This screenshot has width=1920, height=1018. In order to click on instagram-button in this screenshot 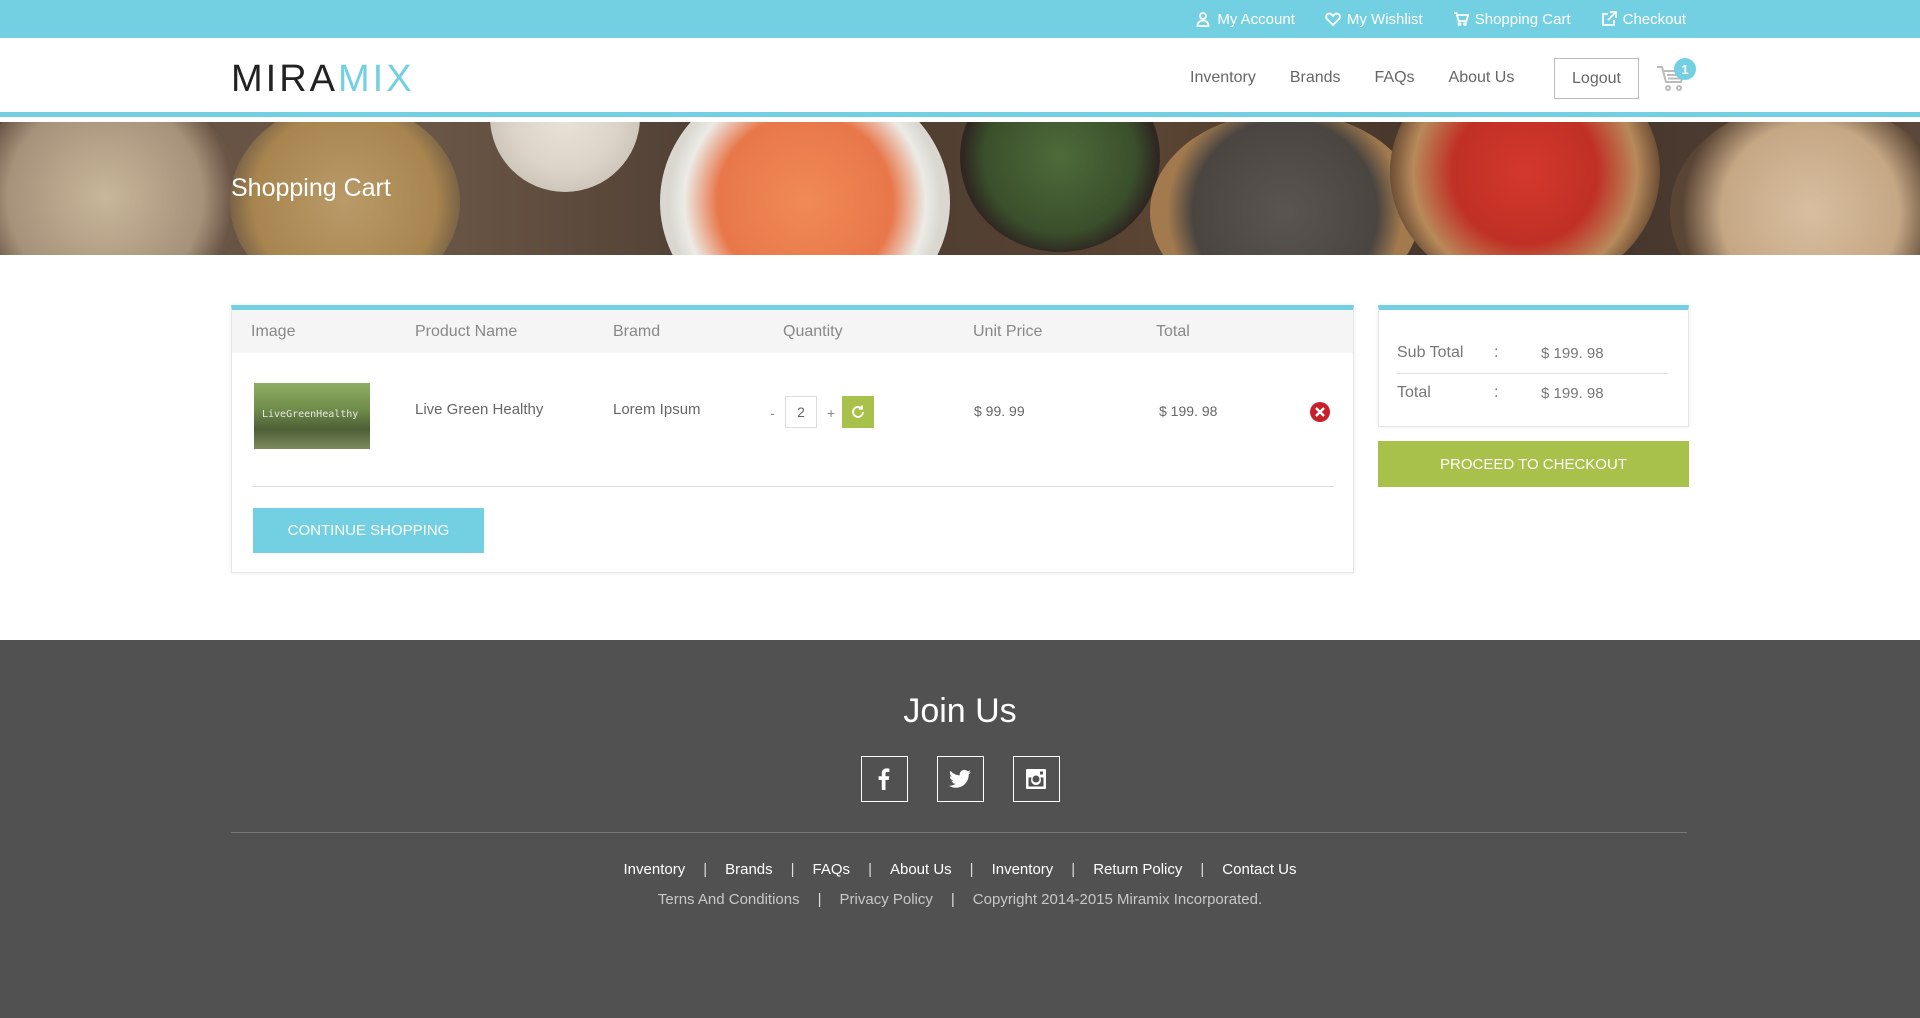, I will do `click(1036, 779)`.